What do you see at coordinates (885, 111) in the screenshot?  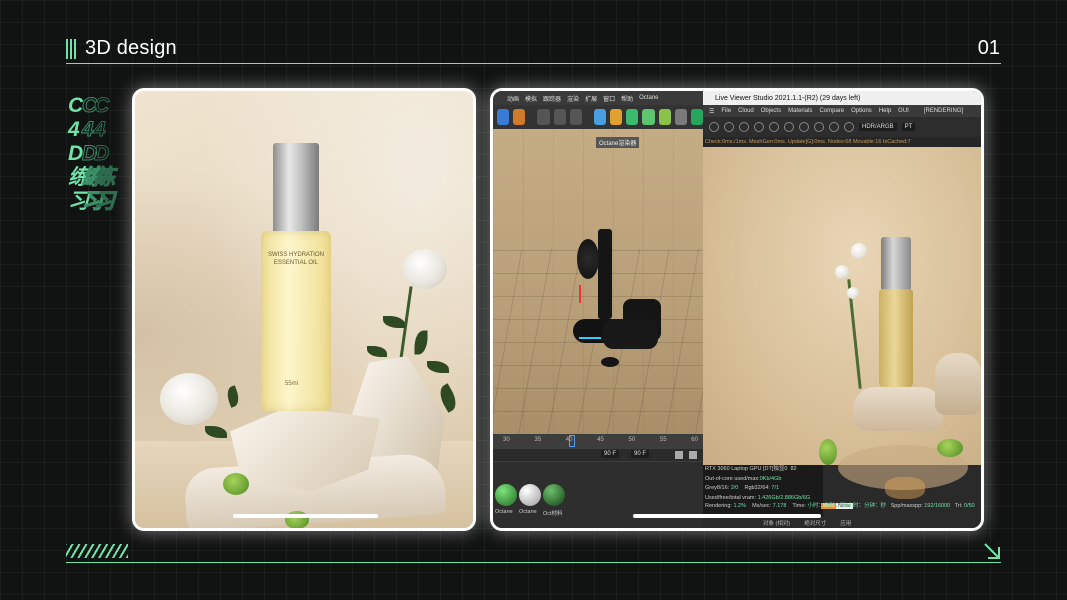 I see `lv-menu-help: Help` at bounding box center [885, 111].